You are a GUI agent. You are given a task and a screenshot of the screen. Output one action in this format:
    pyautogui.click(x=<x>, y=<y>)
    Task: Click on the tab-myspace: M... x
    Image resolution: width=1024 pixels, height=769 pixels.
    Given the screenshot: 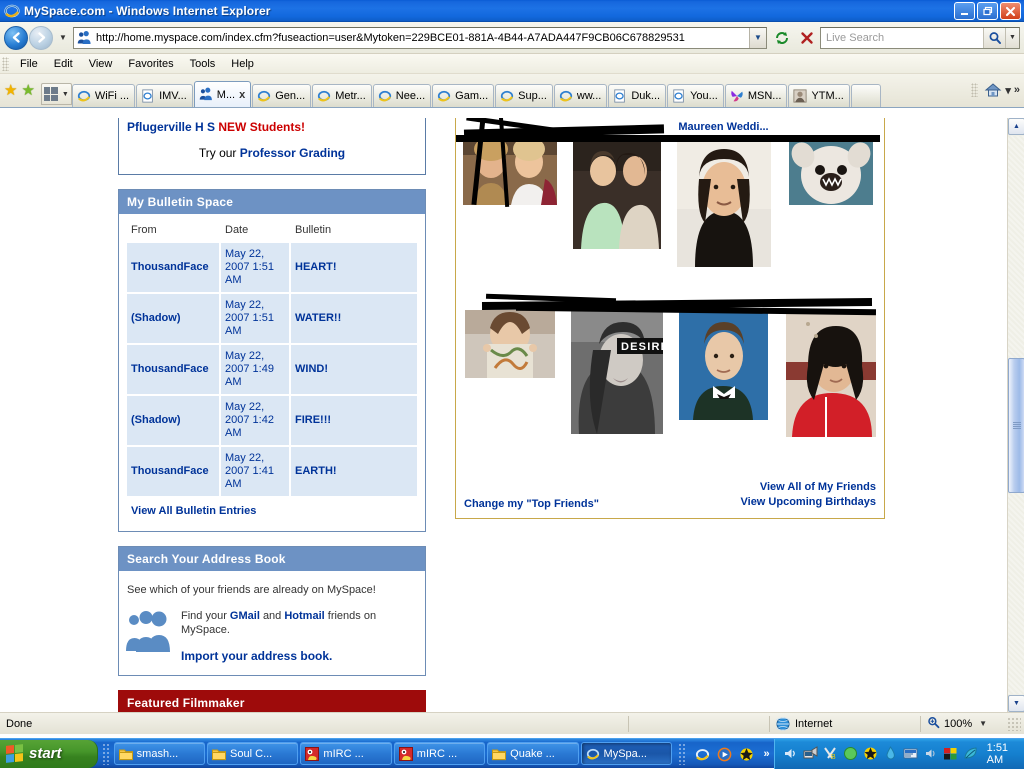 What is the action you would take?
    pyautogui.click(x=222, y=94)
    